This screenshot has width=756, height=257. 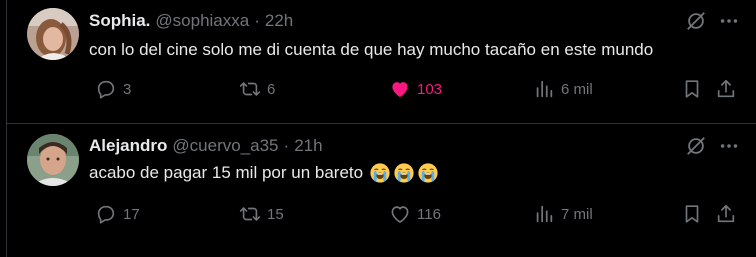 What do you see at coordinates (131, 214) in the screenshot?
I see `reply-count: 17` at bounding box center [131, 214].